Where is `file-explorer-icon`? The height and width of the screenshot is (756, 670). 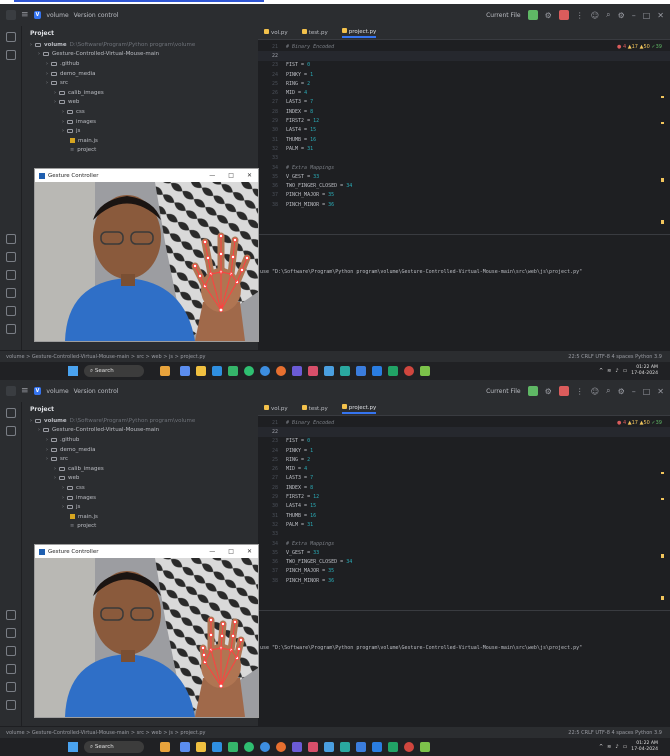 file-explorer-icon is located at coordinates (201, 747).